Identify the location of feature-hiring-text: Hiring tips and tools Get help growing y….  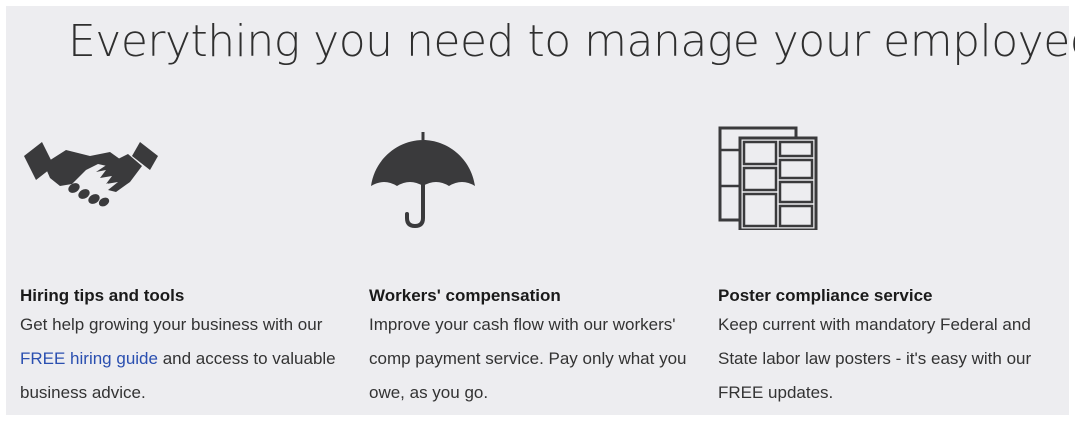
(185, 347).